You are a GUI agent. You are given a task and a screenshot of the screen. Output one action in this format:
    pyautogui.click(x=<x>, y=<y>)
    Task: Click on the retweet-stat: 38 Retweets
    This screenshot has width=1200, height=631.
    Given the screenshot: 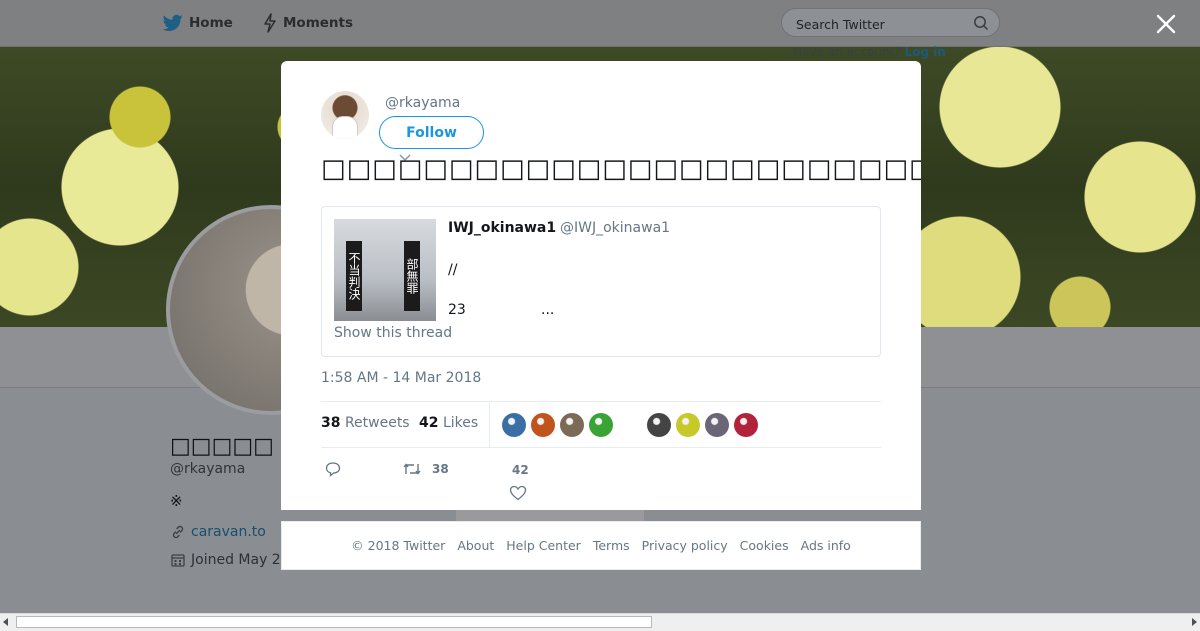 What is the action you would take?
    pyautogui.click(x=365, y=423)
    